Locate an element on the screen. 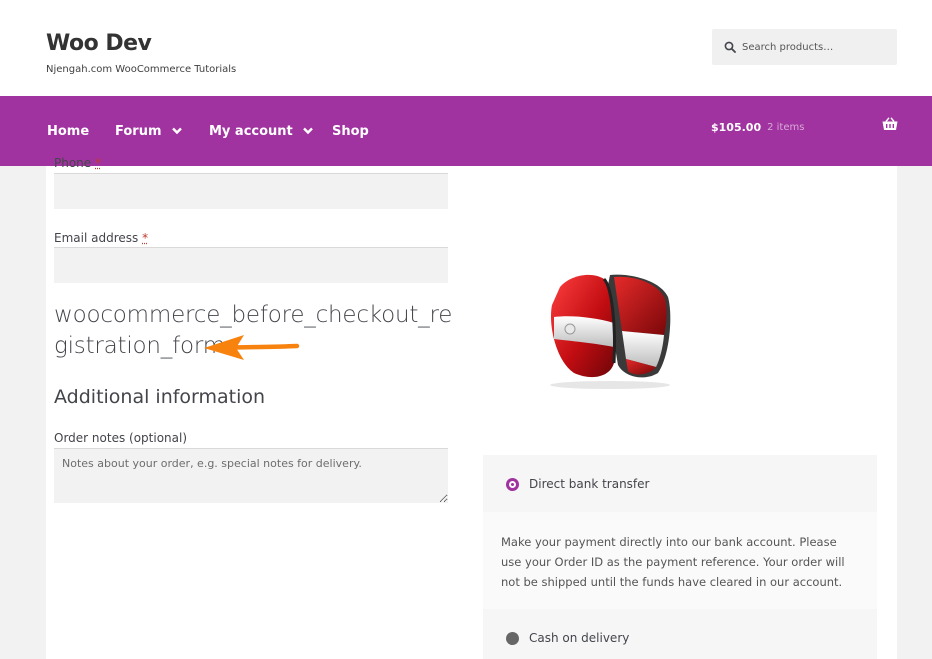 The height and width of the screenshot is (659, 932). nav-item-shop: Shop is located at coordinates (350, 131).